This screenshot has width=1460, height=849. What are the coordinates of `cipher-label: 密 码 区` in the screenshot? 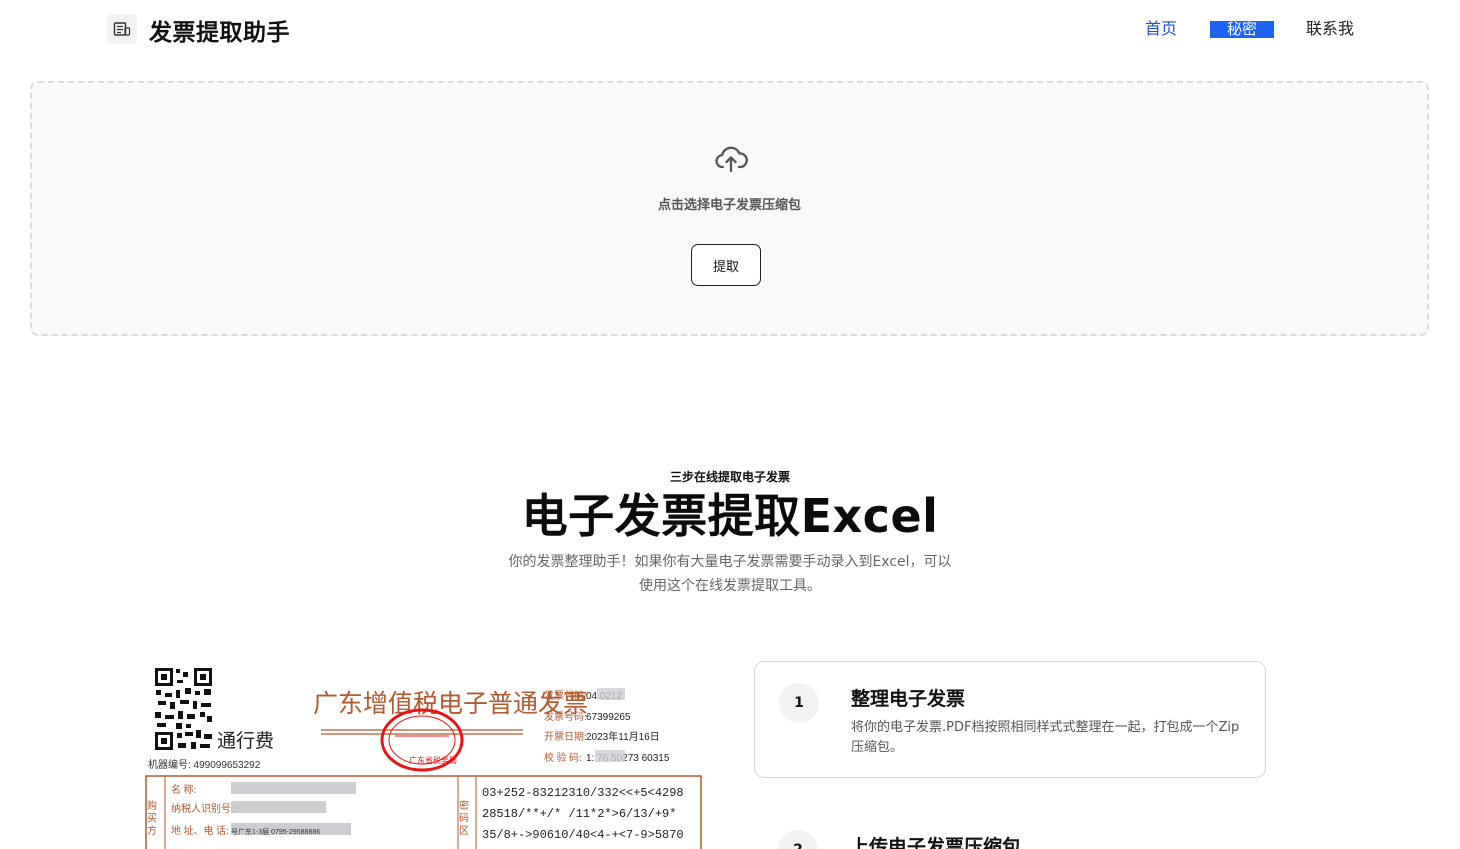 It's located at (463, 817).